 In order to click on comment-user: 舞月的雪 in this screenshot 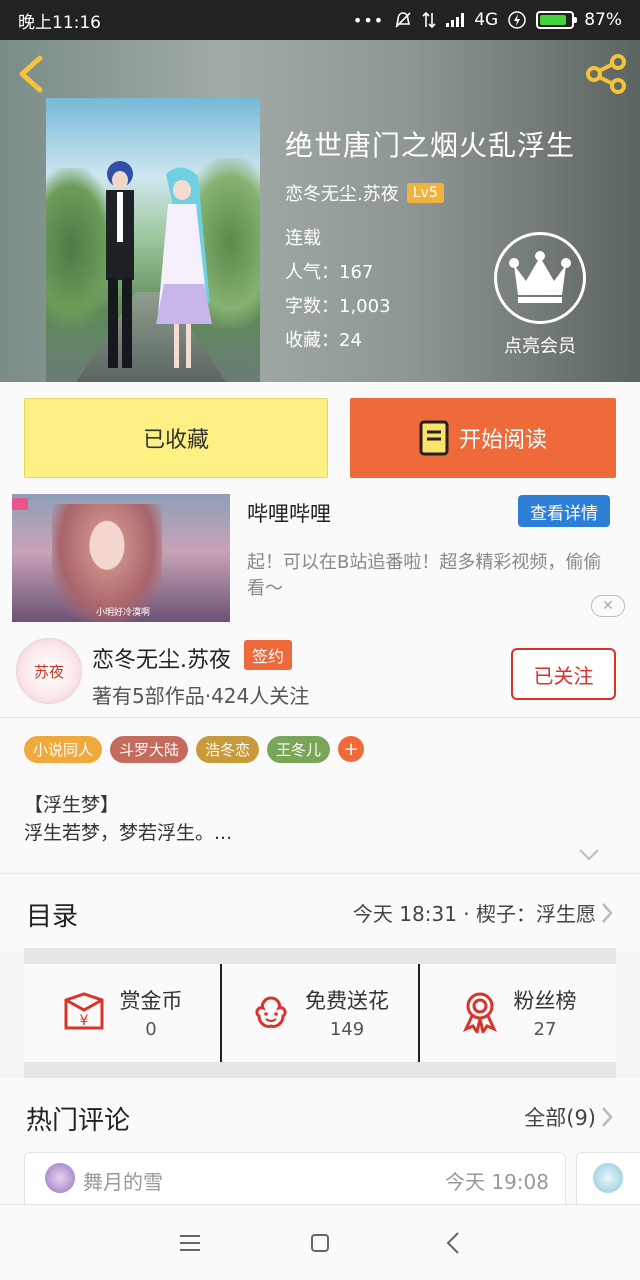, I will do `click(123, 1182)`.